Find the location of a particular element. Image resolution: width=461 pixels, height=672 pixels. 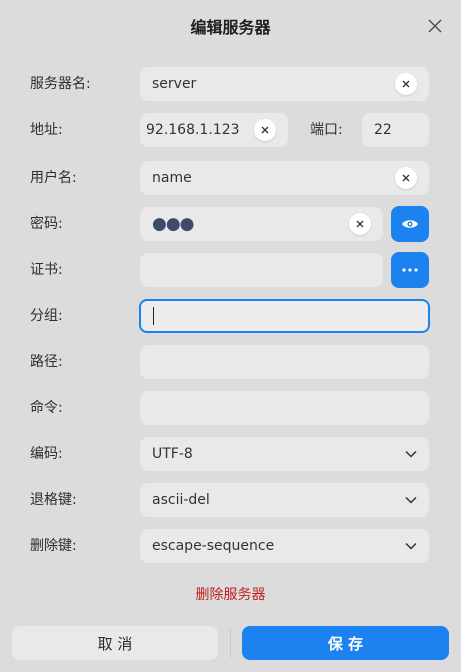

delete-key-select: escape-sequence is located at coordinates (284, 546).